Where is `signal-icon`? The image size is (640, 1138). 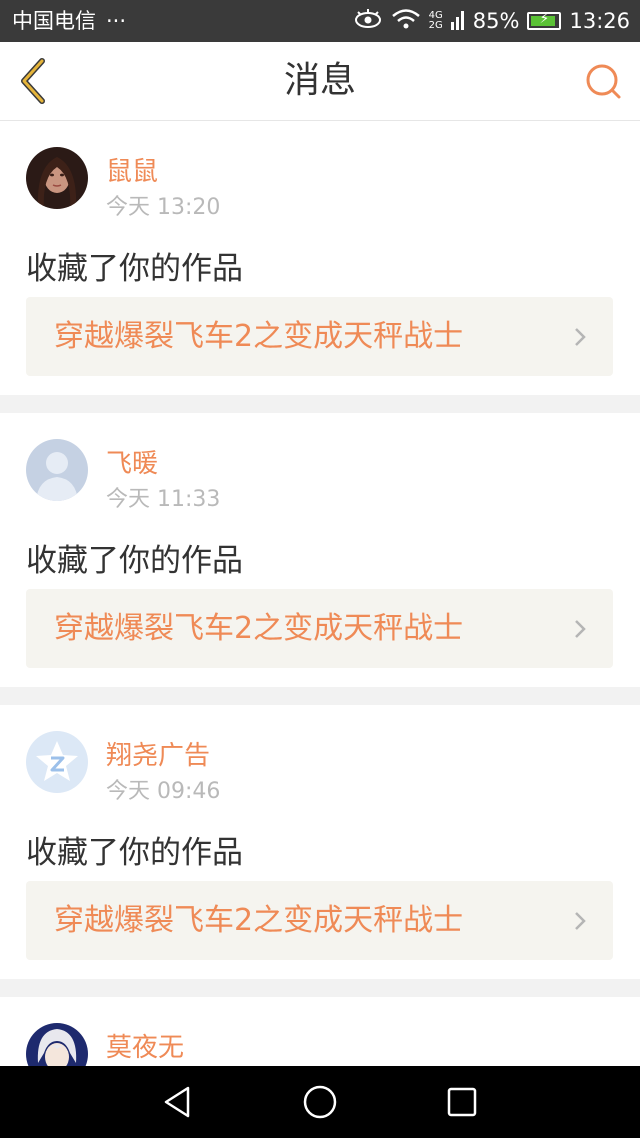 signal-icon is located at coordinates (457, 21).